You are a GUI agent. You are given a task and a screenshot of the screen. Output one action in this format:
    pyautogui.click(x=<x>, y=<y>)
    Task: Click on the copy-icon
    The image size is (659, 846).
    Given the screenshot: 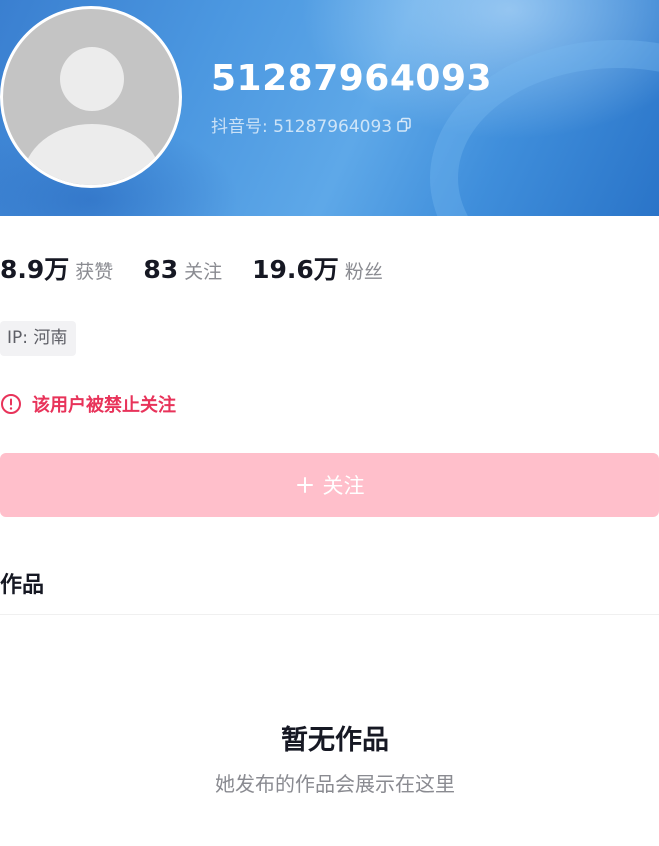 What is the action you would take?
    pyautogui.click(x=404, y=125)
    